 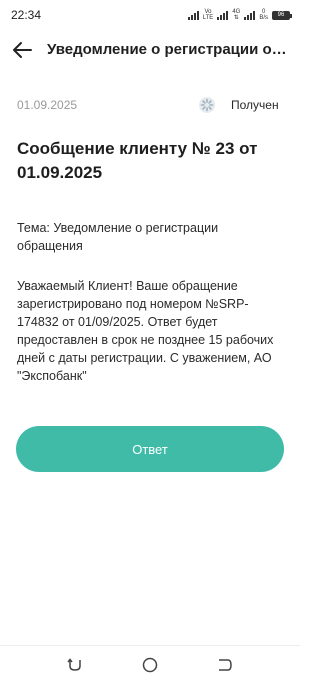 What do you see at coordinates (208, 18) in the screenshot?
I see `lte-label: LTE` at bounding box center [208, 18].